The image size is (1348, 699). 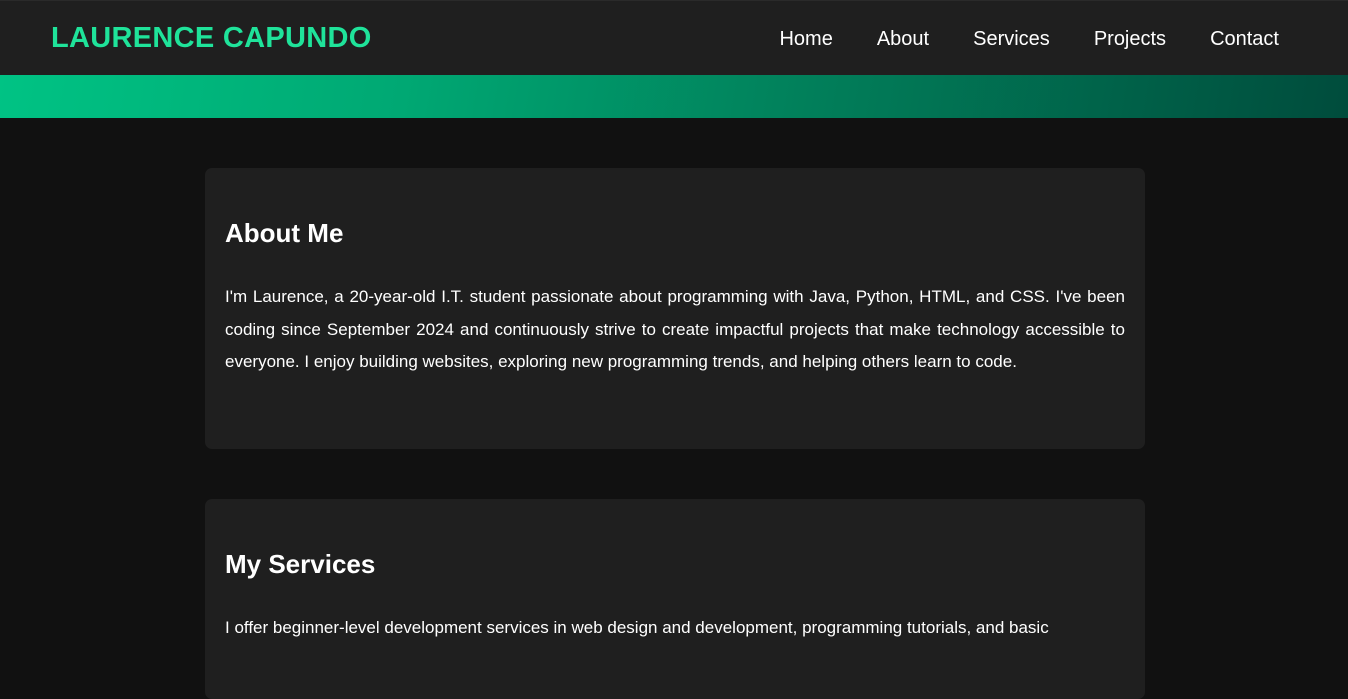 What do you see at coordinates (211, 38) in the screenshot?
I see `site-logo: LAURENCE CAPUNDO` at bounding box center [211, 38].